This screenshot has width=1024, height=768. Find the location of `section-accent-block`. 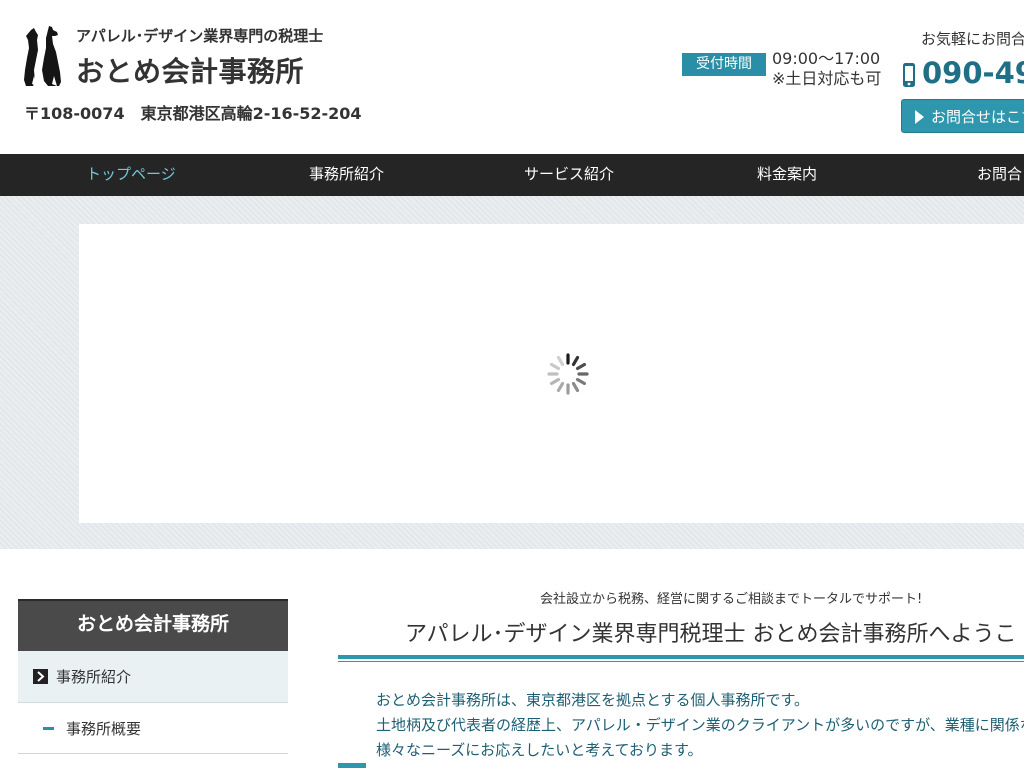

section-accent-block is located at coordinates (352, 765).